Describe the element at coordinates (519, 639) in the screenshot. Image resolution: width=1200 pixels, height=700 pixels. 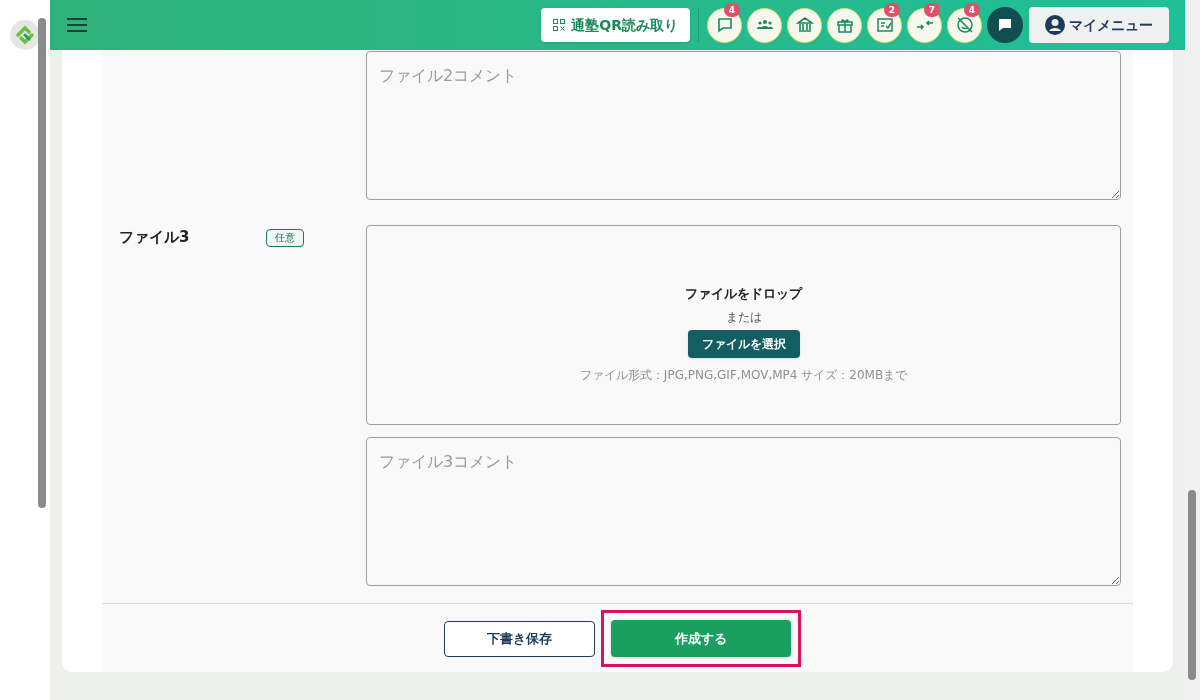
I see `save-draft-button: 下書き保存` at that location.